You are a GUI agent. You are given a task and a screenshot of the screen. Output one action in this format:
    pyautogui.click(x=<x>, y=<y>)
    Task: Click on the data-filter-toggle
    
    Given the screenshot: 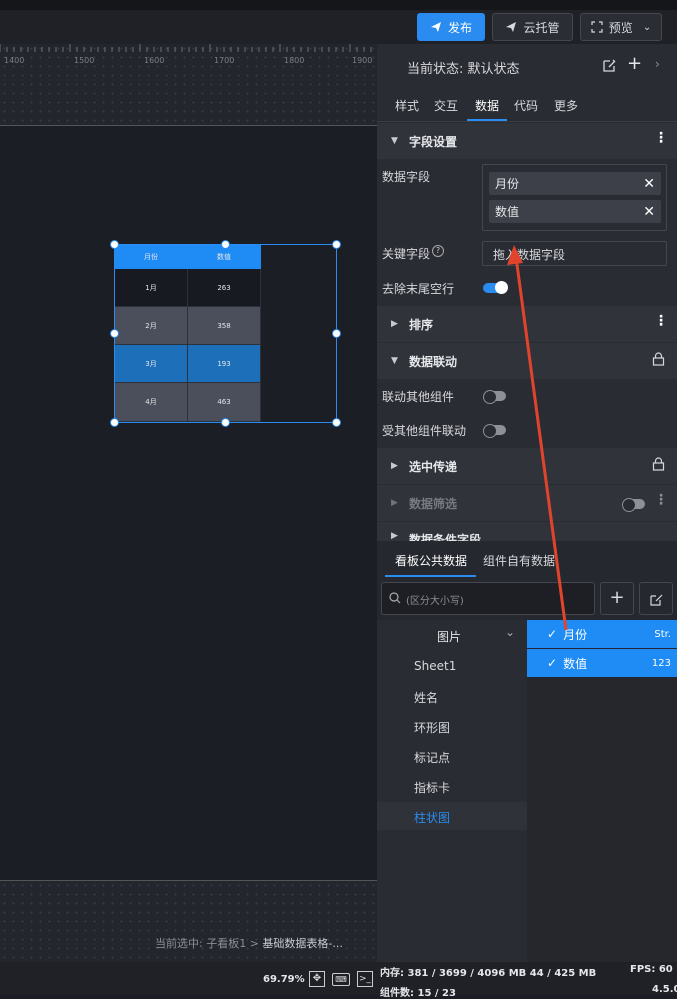 What is the action you would take?
    pyautogui.click(x=633, y=505)
    